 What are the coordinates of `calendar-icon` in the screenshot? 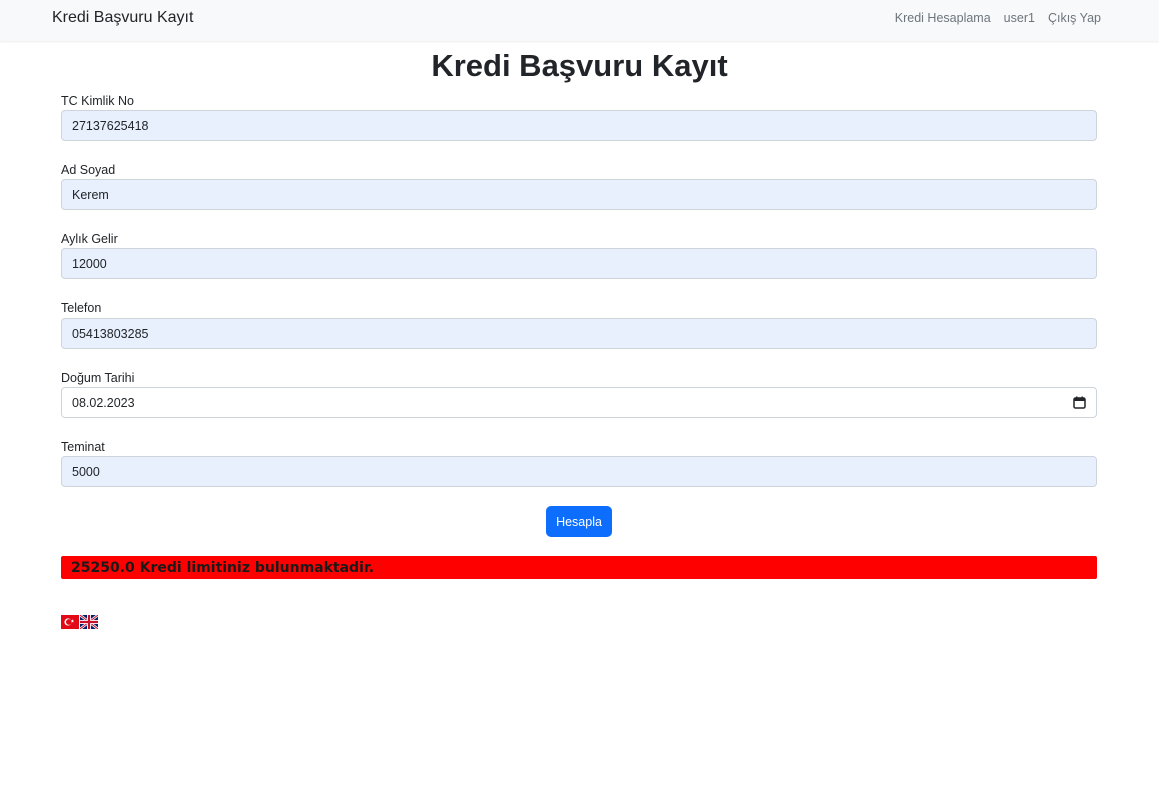 It's located at (1079, 402).